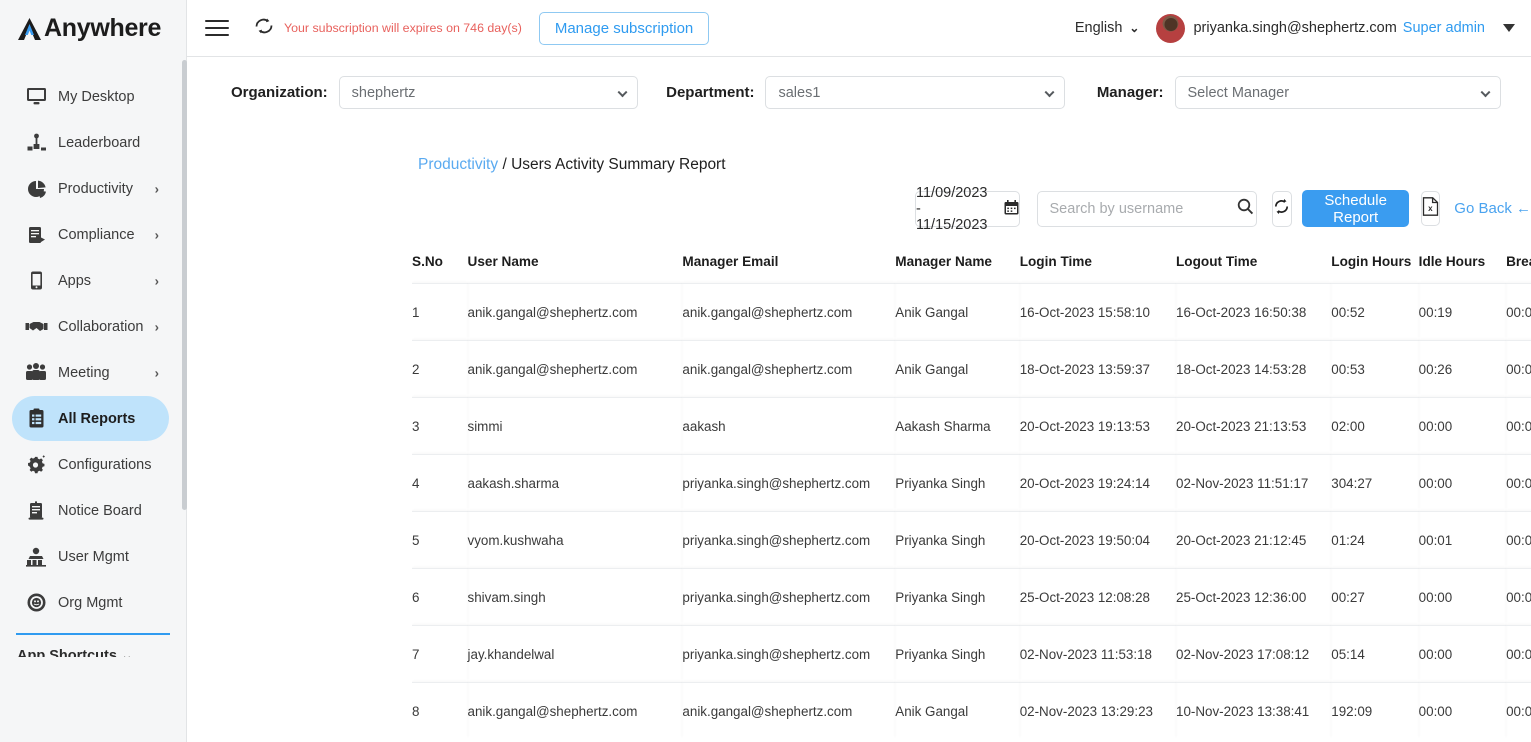 The width and height of the screenshot is (1531, 742). What do you see at coordinates (101, 326) in the screenshot?
I see `sidebar-item-label: Collaboration` at bounding box center [101, 326].